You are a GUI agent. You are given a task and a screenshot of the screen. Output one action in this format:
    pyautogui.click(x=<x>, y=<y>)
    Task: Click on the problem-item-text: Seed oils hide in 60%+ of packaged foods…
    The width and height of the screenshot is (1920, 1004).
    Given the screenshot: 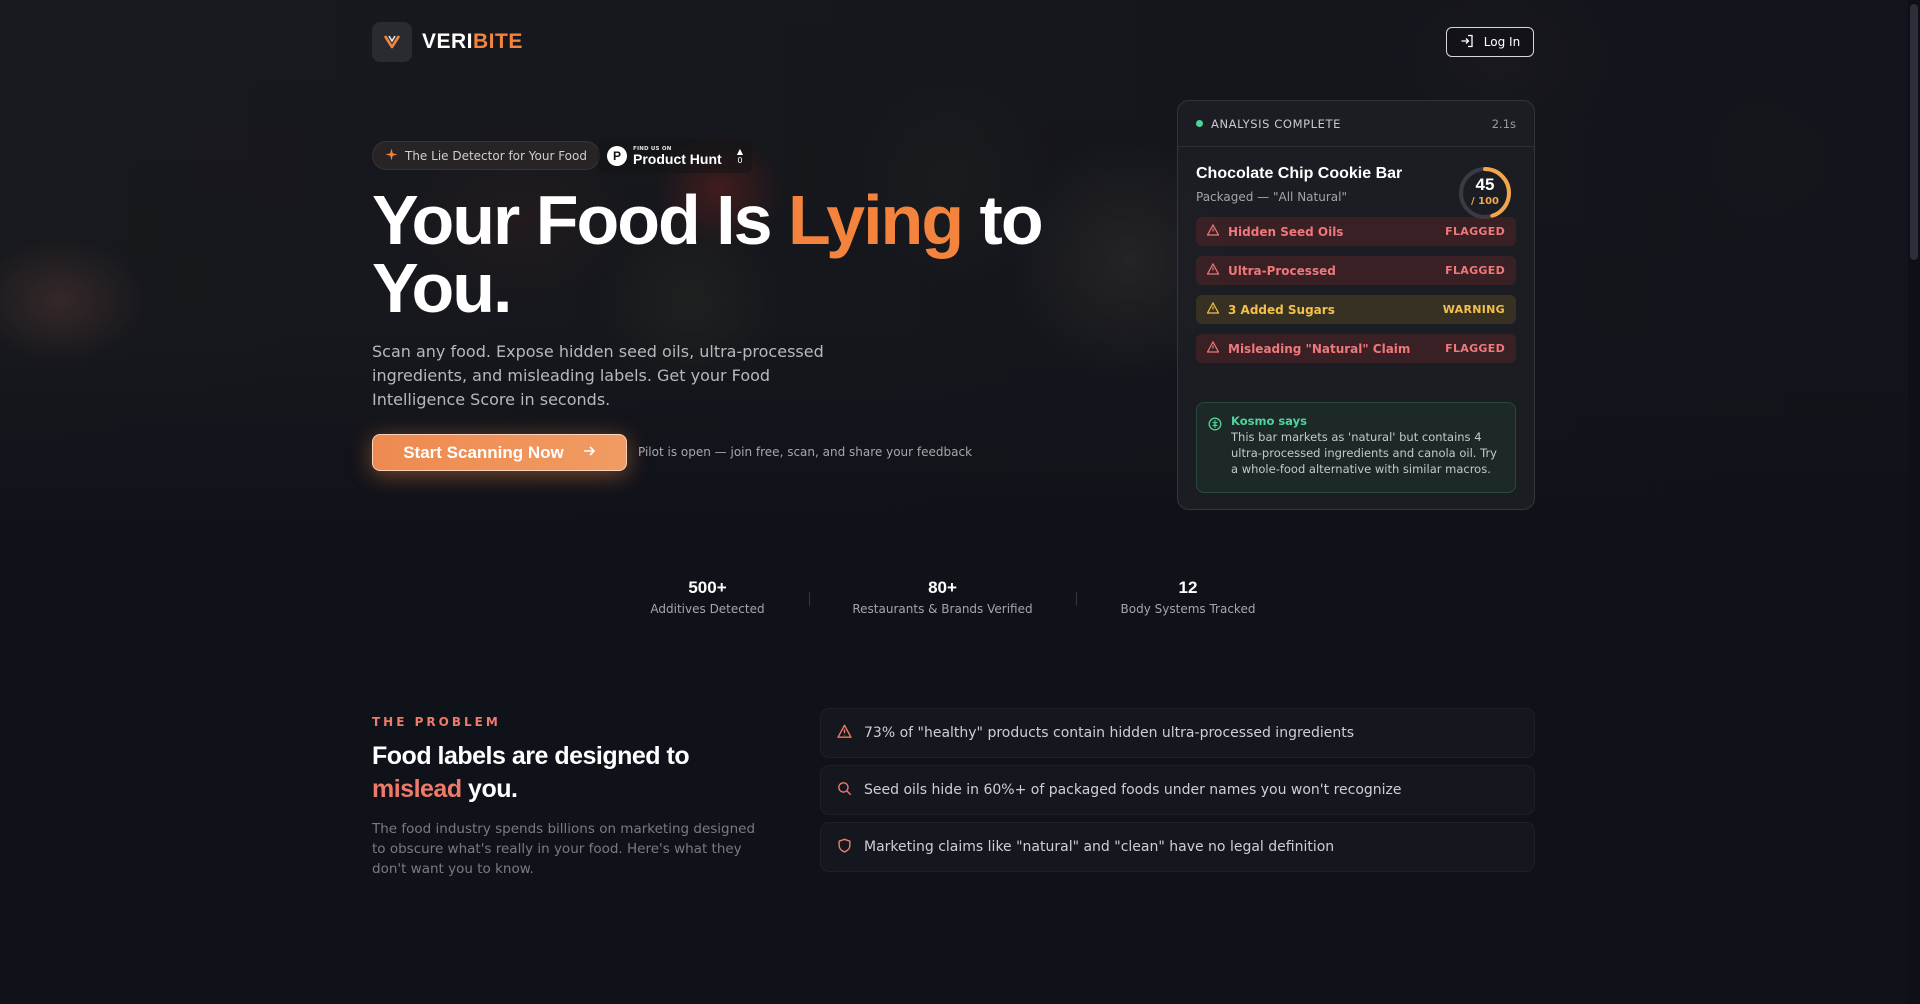 What is the action you would take?
    pyautogui.click(x=1133, y=790)
    